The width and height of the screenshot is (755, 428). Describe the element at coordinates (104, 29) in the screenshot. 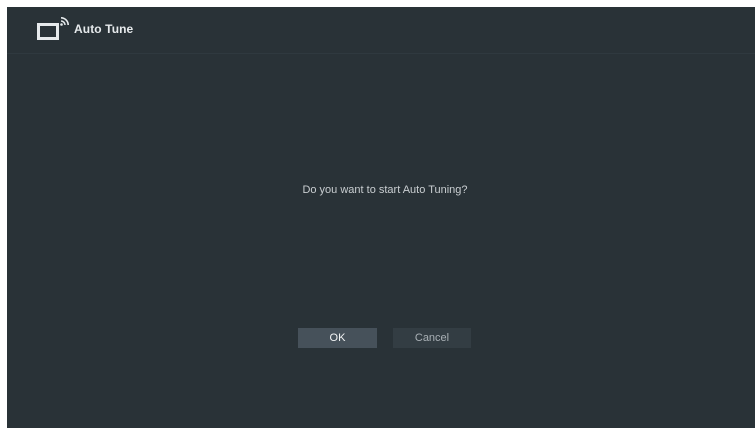

I see `page-title: Auto Tune` at that location.